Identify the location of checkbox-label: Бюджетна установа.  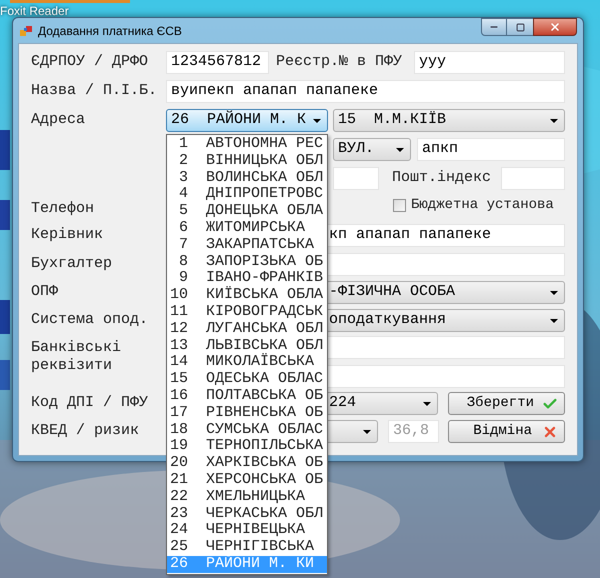
(482, 205).